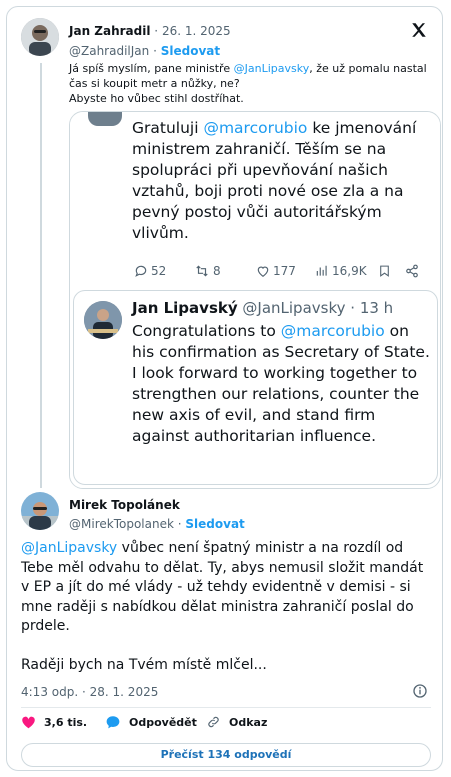 The image size is (451, 777). I want to click on quote-handle: @ZahradilJan, so click(109, 51).